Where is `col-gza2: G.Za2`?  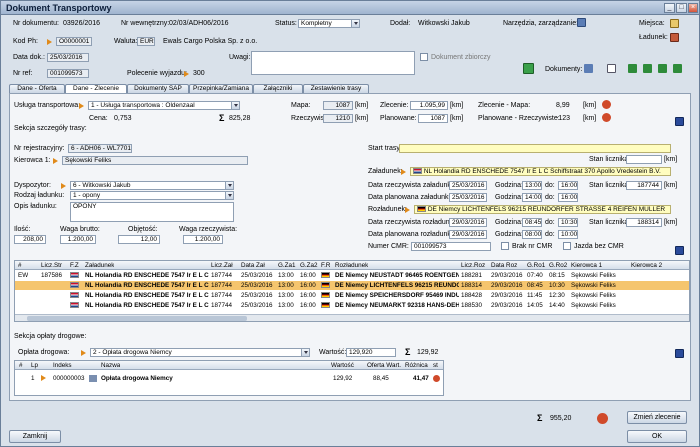 col-gza2: G.Za2 is located at coordinates (309, 265).